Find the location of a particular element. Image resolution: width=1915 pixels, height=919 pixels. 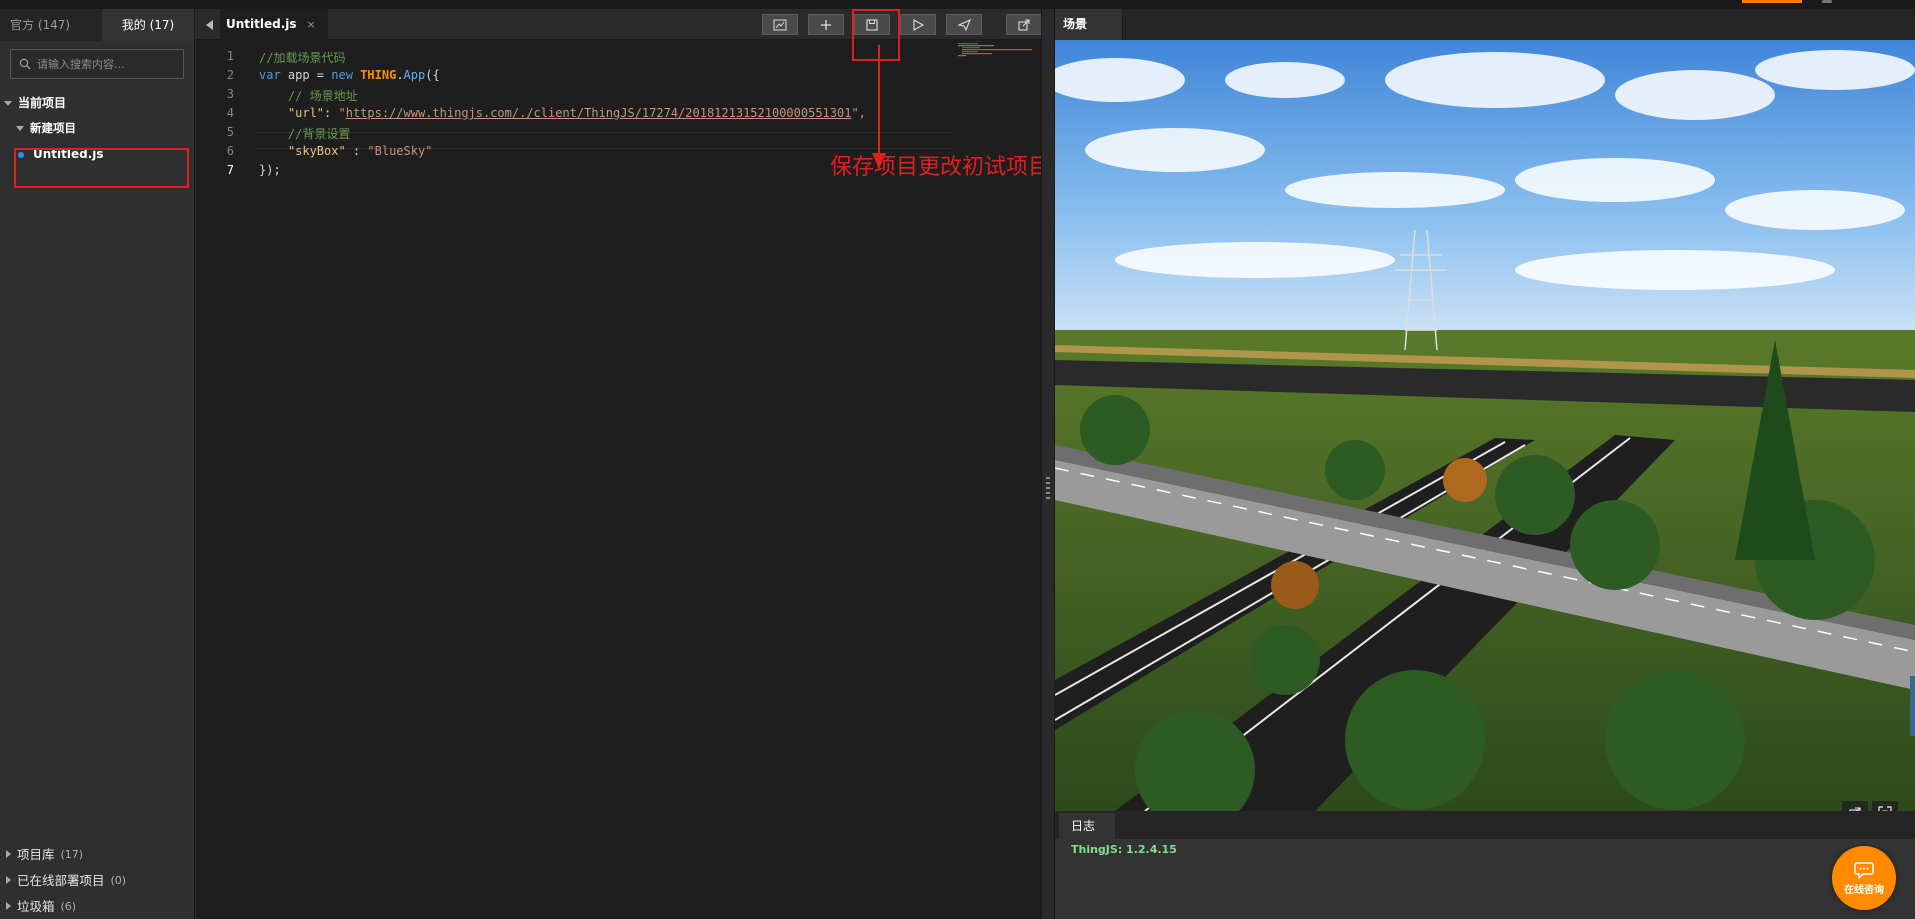

section-label: 项目库 is located at coordinates (36, 854).